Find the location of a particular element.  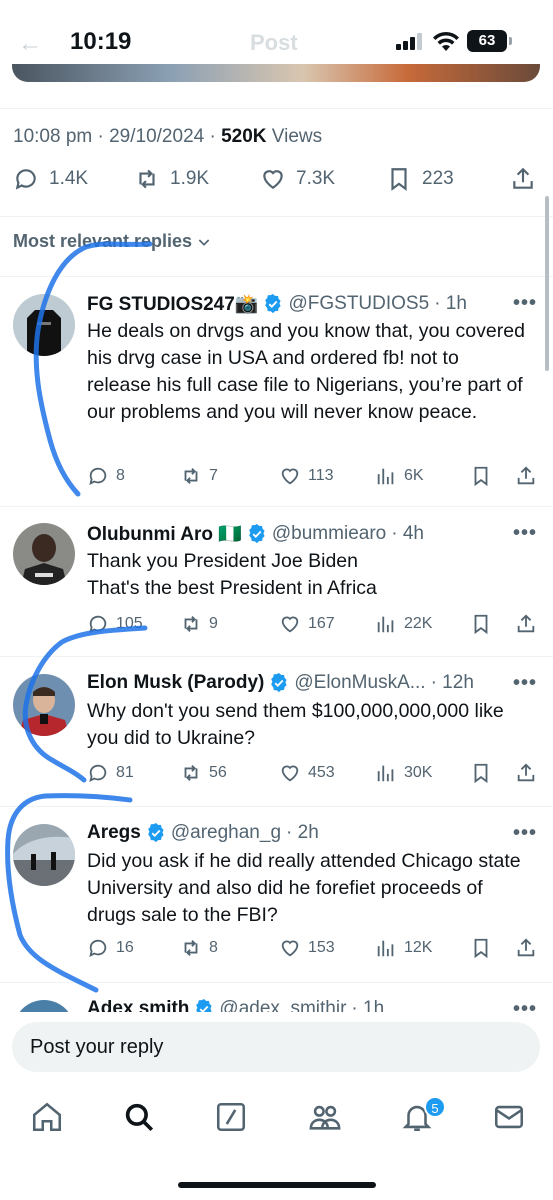

communities-tab is located at coordinates (325, 1117).